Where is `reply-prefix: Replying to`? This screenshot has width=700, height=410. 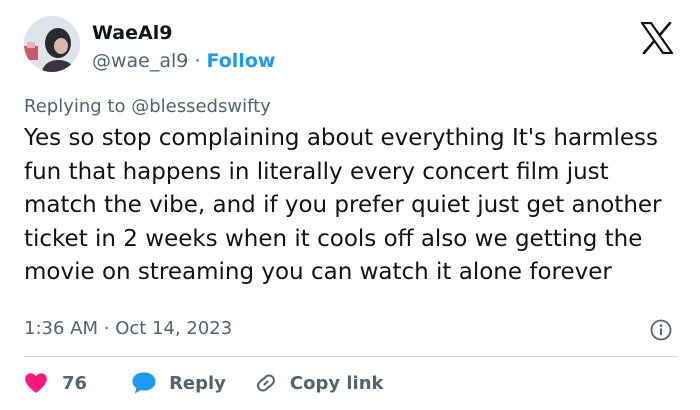
reply-prefix: Replying to is located at coordinates (75, 106).